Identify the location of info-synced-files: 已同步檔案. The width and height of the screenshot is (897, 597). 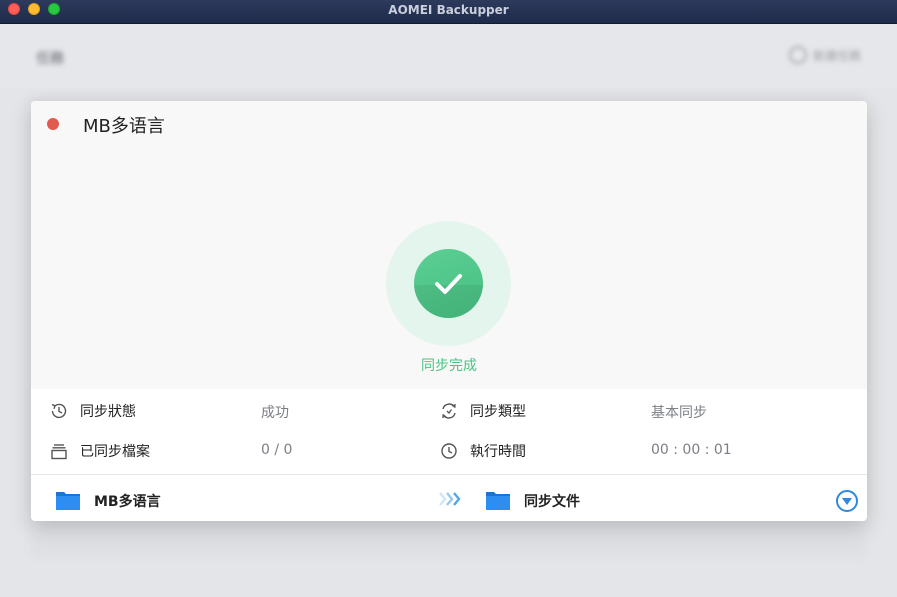
(99, 451).